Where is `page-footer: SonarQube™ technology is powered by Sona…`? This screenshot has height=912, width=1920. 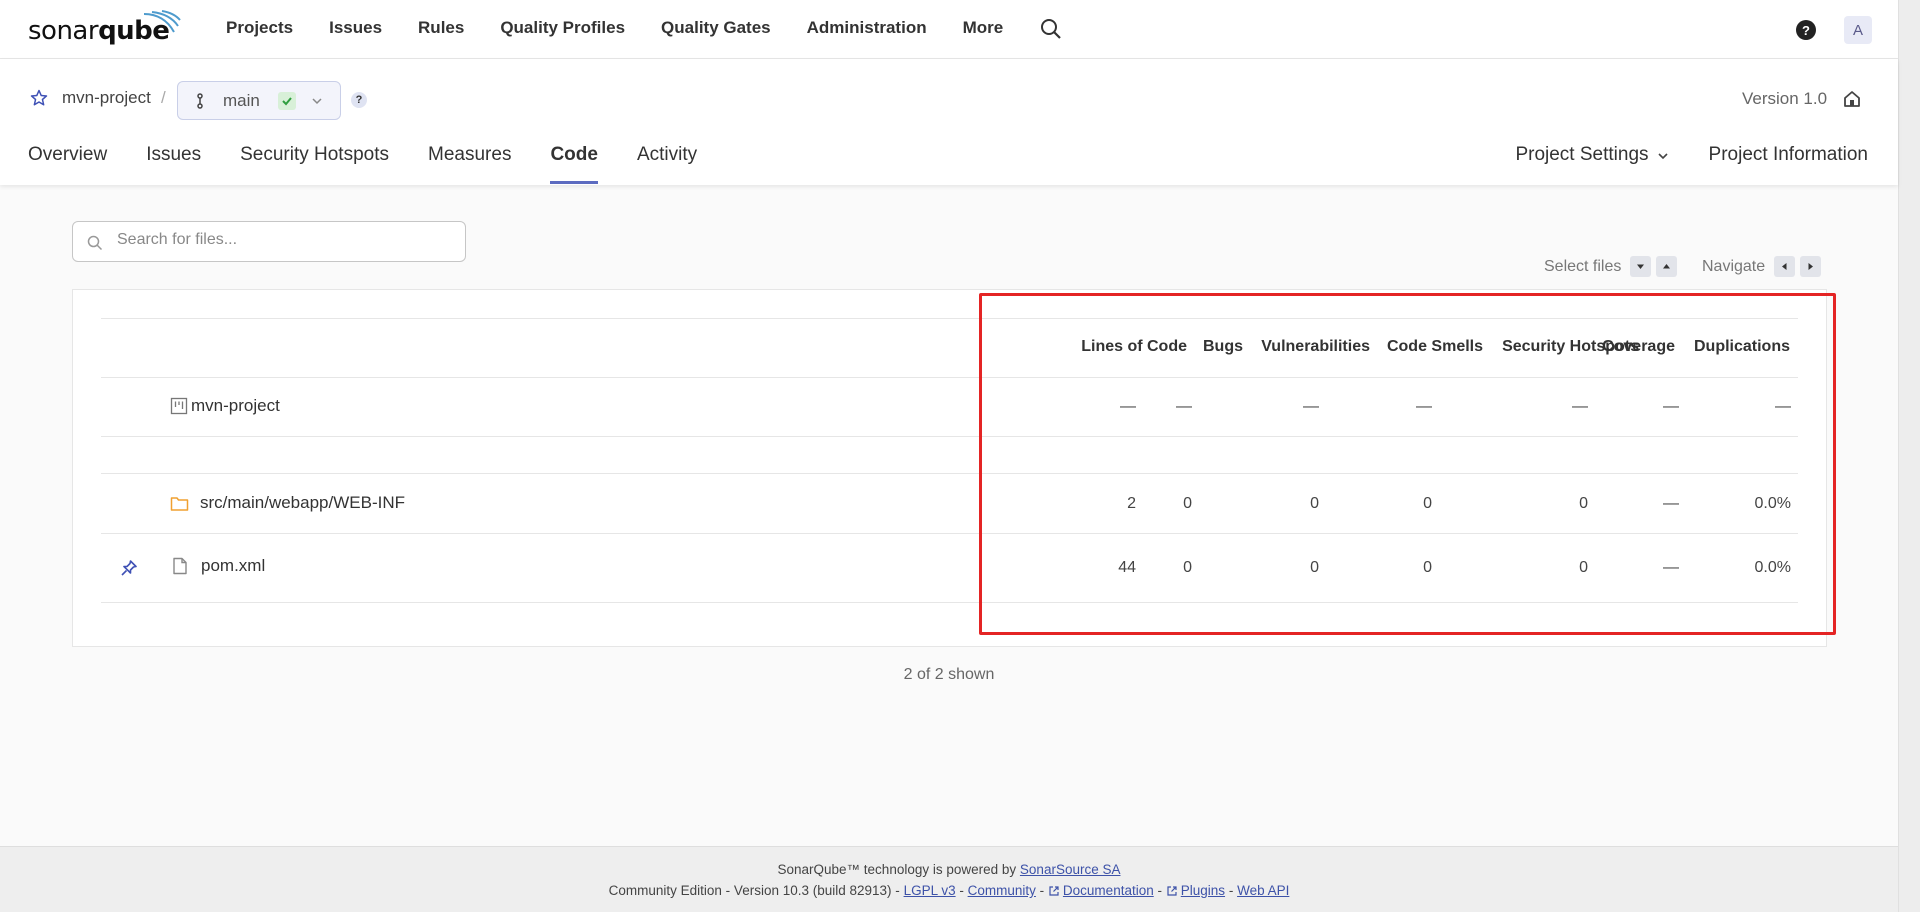
page-footer: SonarQube™ technology is powered by Sona… is located at coordinates (949, 879).